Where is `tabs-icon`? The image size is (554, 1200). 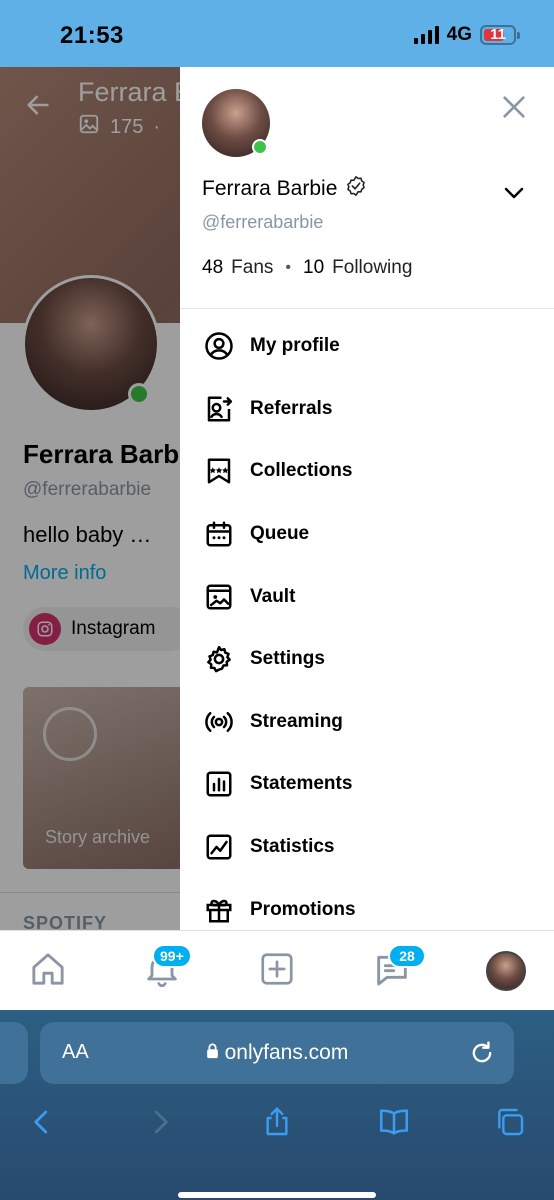 tabs-icon is located at coordinates (510, 1122).